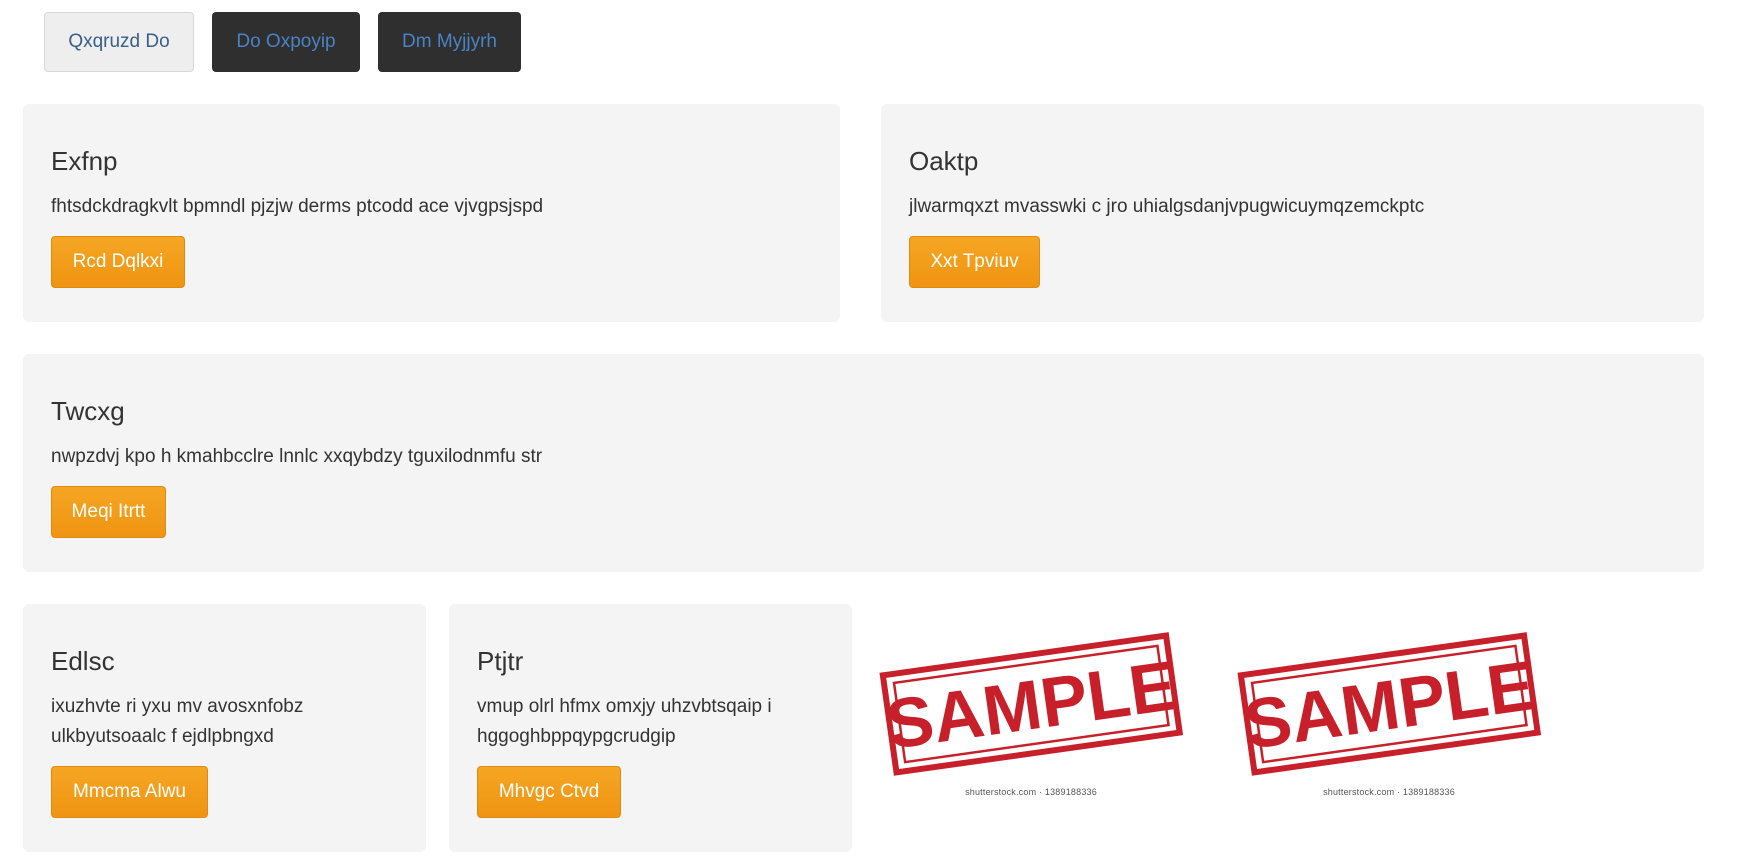 The image size is (1750, 862). Describe the element at coordinates (286, 42) in the screenshot. I see `tab-do-oxpoyip: Do Oxpoyip` at that location.